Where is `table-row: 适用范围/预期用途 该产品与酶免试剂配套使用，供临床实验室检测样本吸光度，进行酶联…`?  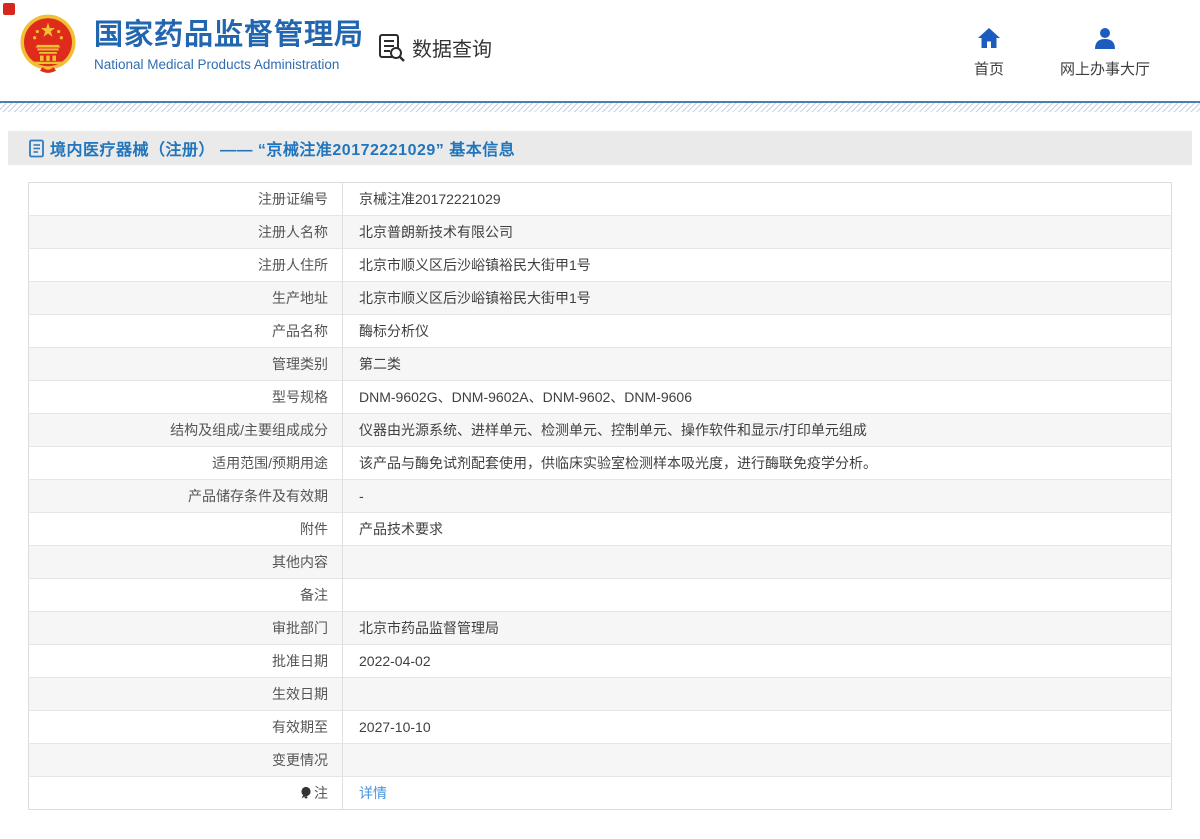 table-row: 适用范围/预期用途 该产品与酶免试剂配套使用，供临床实验室检测样本吸光度，进行酶联… is located at coordinates (600, 463).